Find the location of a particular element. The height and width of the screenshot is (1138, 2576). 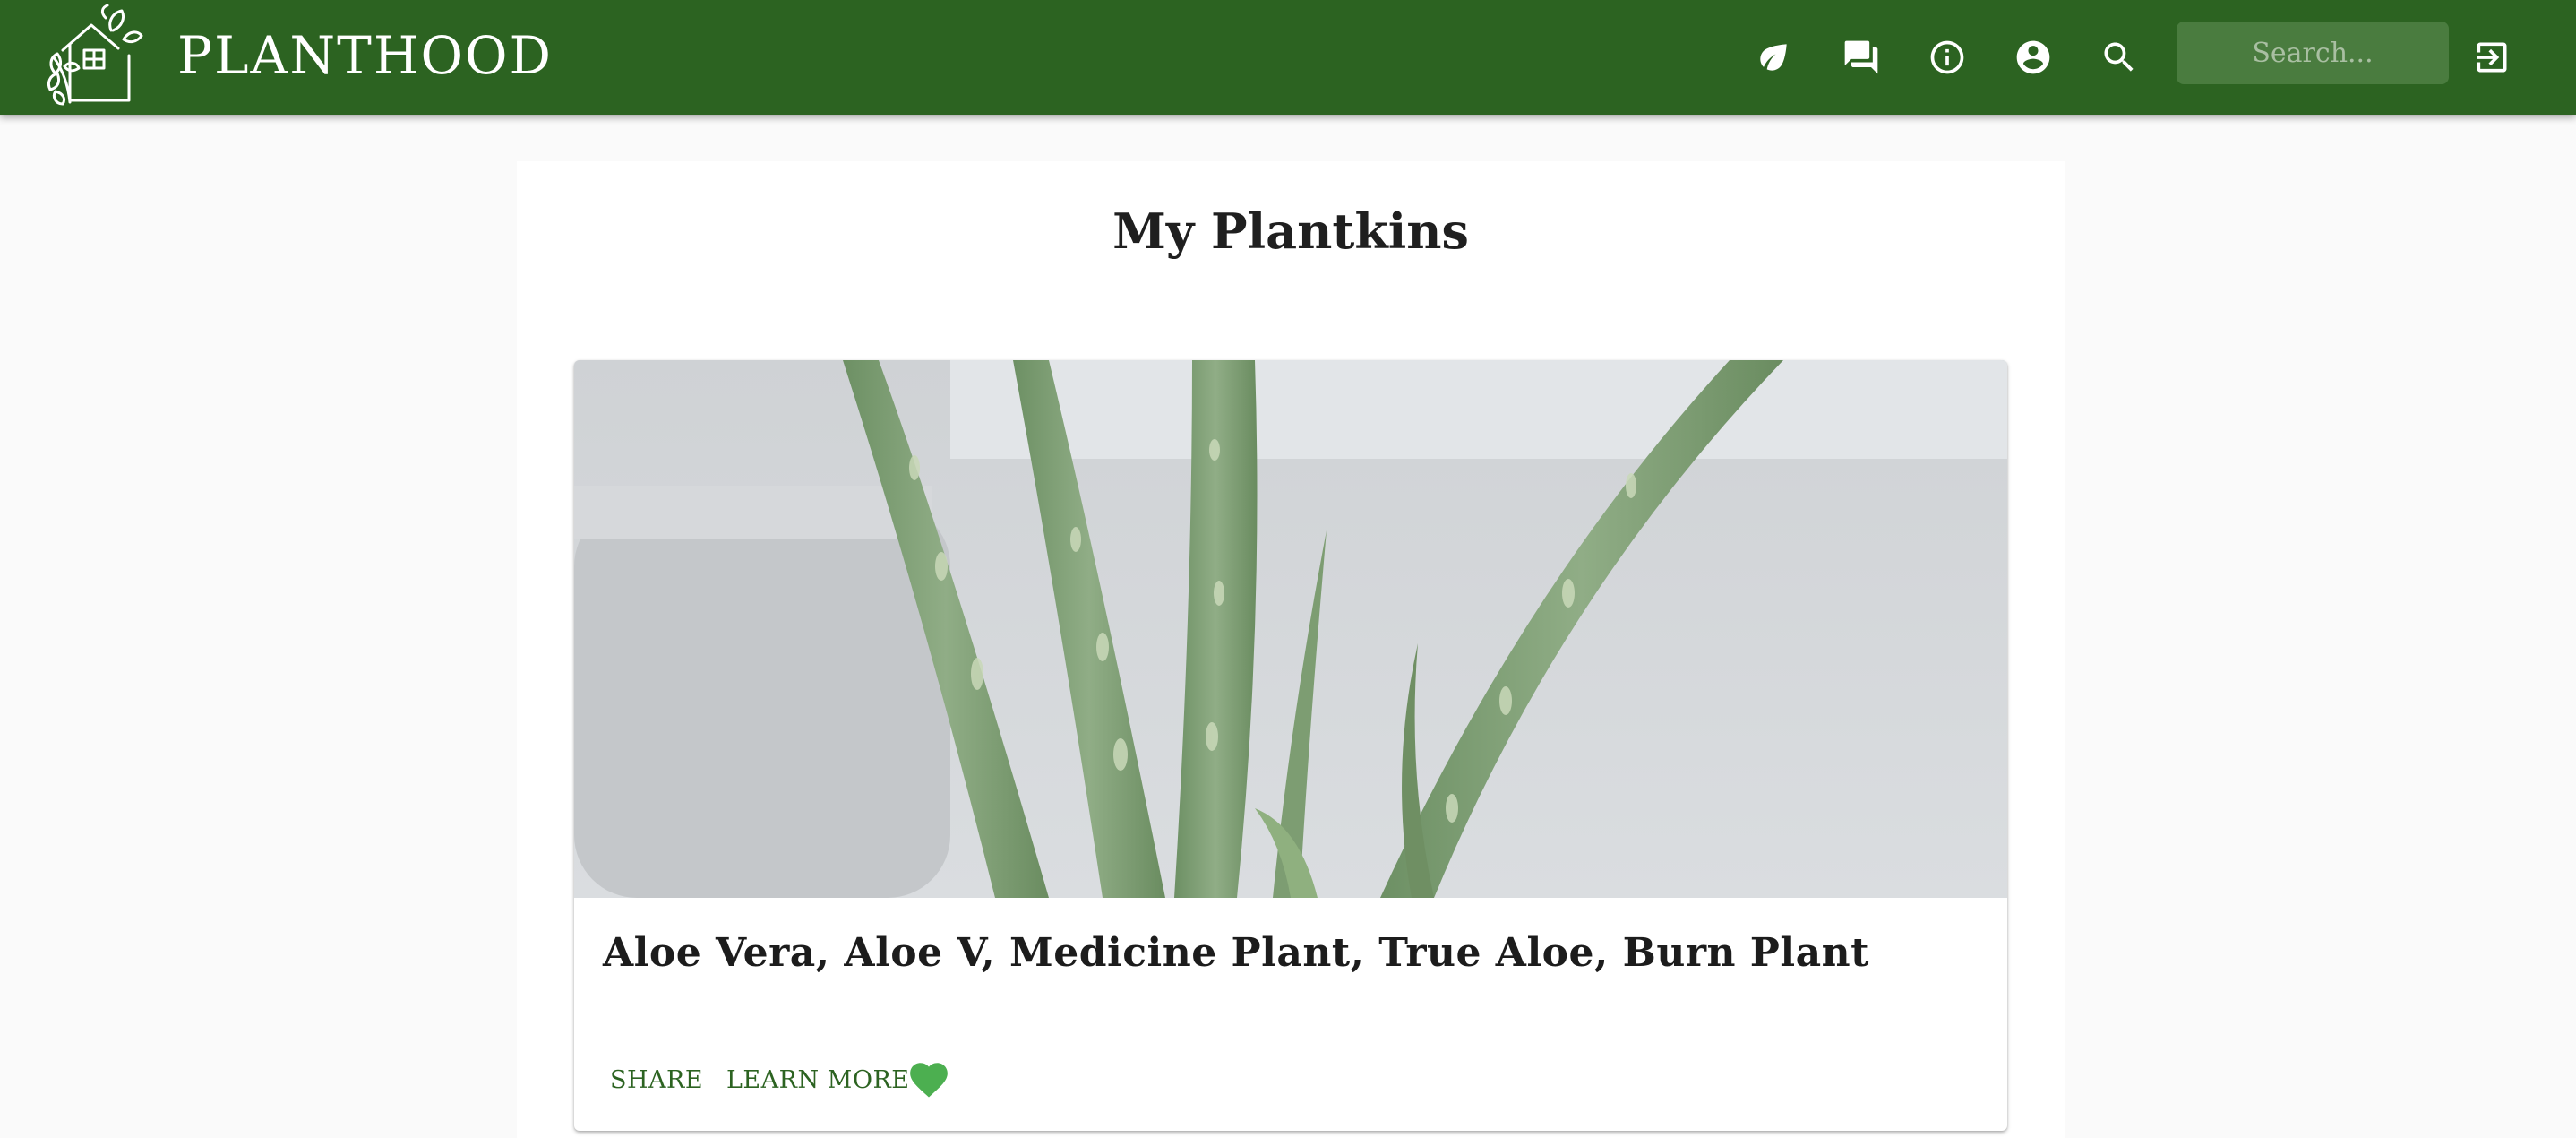

account-circle-icon is located at coordinates (2033, 57).